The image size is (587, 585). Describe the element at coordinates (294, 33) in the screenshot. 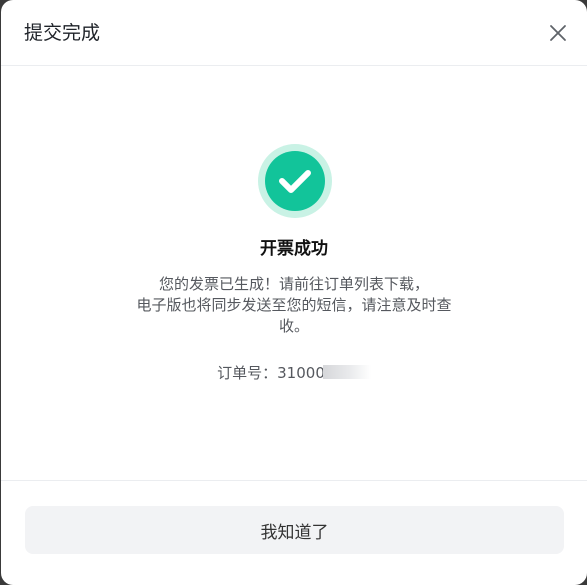

I see `dialog-header: 提交完成` at that location.